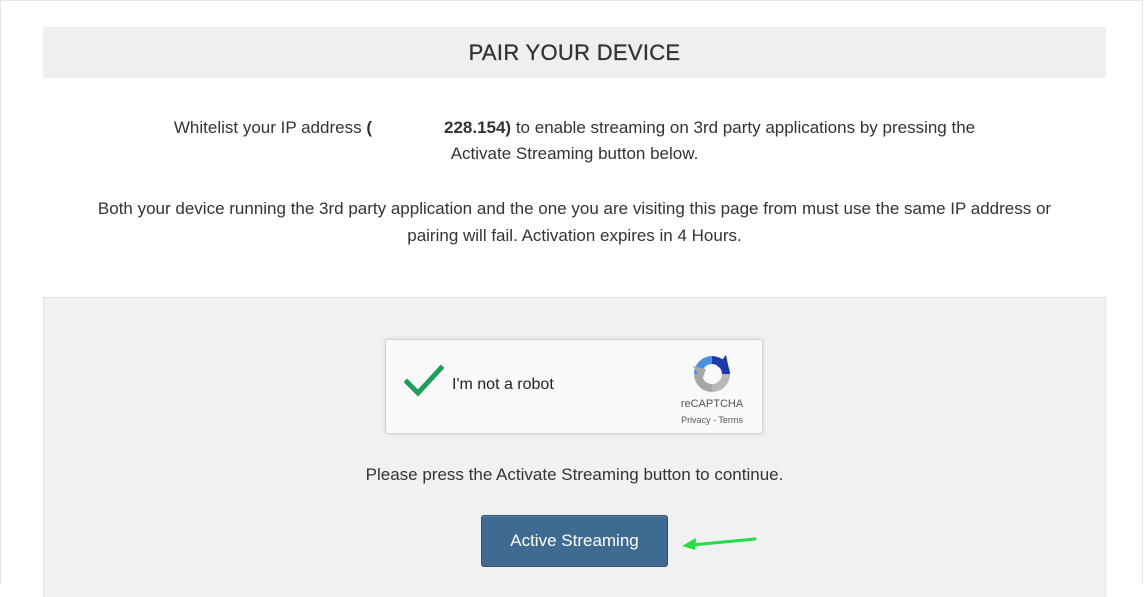  I want to click on recaptcha-label: I'm not a robot, so click(503, 384).